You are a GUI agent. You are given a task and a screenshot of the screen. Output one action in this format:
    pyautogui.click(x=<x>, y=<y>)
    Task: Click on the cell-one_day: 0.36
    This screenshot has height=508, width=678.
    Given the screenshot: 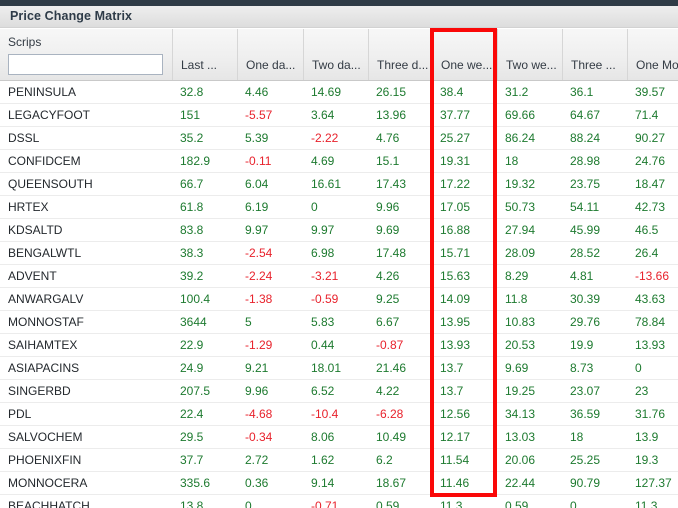 What is the action you would take?
    pyautogui.click(x=257, y=483)
    